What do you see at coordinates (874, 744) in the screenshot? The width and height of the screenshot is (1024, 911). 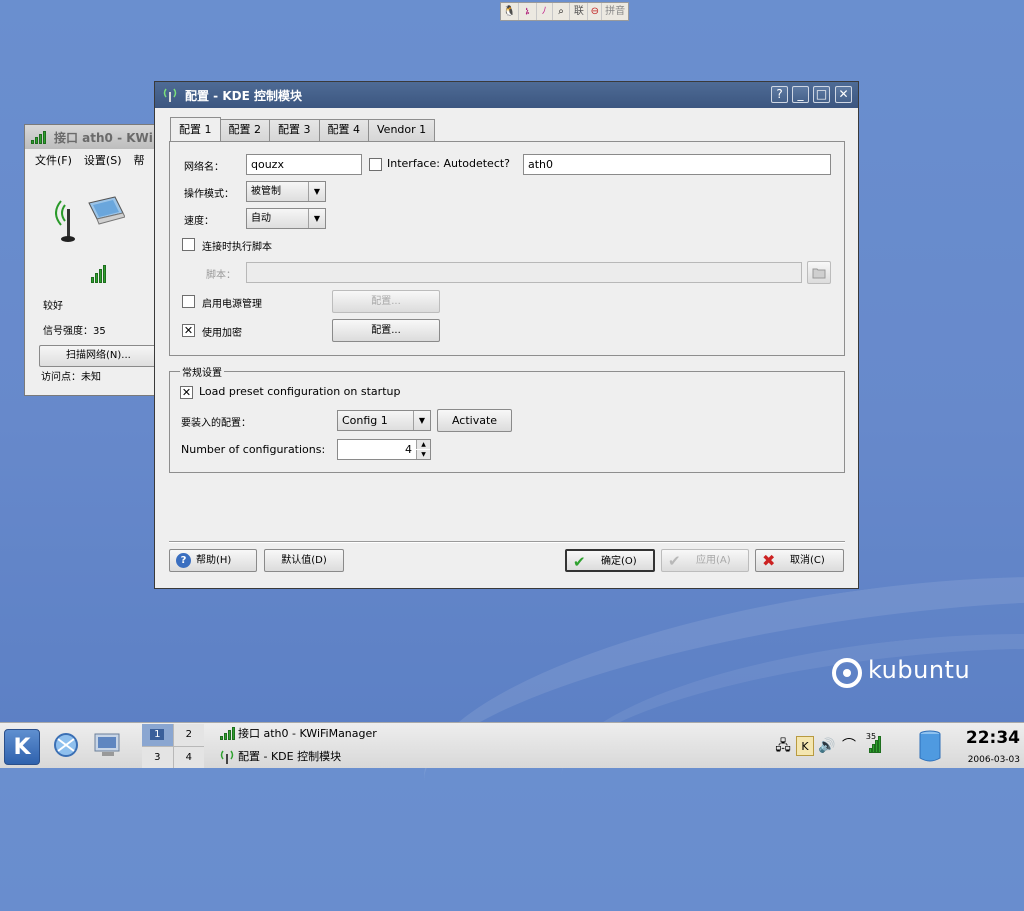 I see `wifi-signal-tray-icon: 35` at bounding box center [874, 744].